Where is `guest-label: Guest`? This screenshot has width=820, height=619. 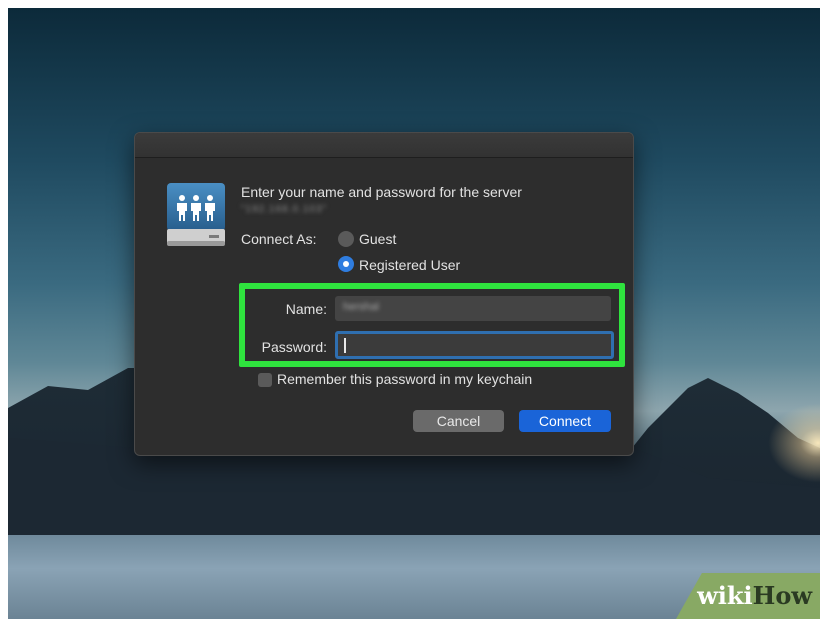
guest-label: Guest is located at coordinates (377, 239).